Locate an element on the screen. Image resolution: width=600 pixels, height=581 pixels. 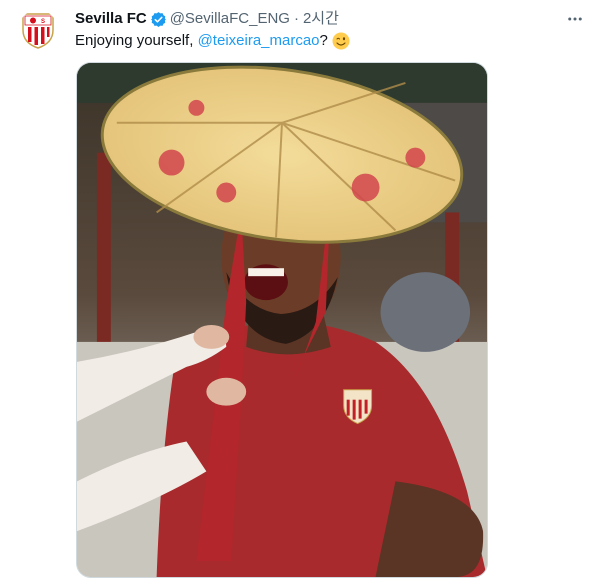
tweet-text-prefix: Enjoying yourself, is located at coordinates (136, 40).